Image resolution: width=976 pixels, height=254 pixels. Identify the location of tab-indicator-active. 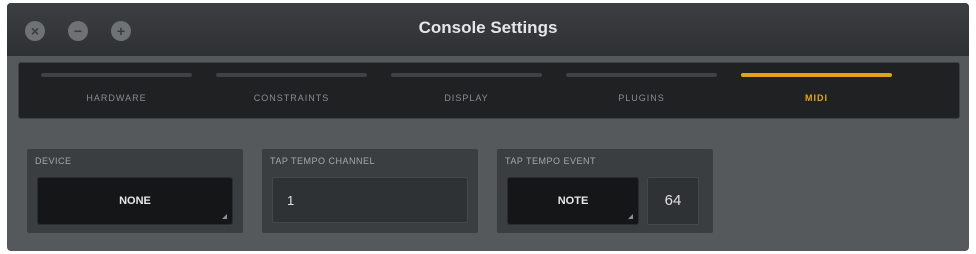
(816, 75).